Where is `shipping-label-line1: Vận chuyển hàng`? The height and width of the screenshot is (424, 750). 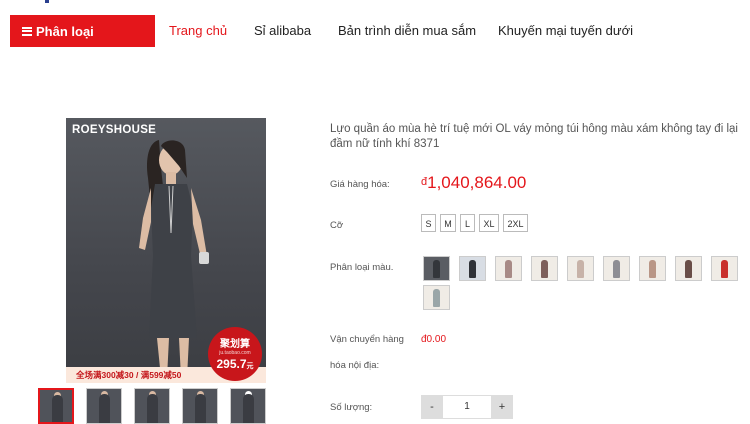
shipping-label-line1: Vận chuyển hàng is located at coordinates (367, 339).